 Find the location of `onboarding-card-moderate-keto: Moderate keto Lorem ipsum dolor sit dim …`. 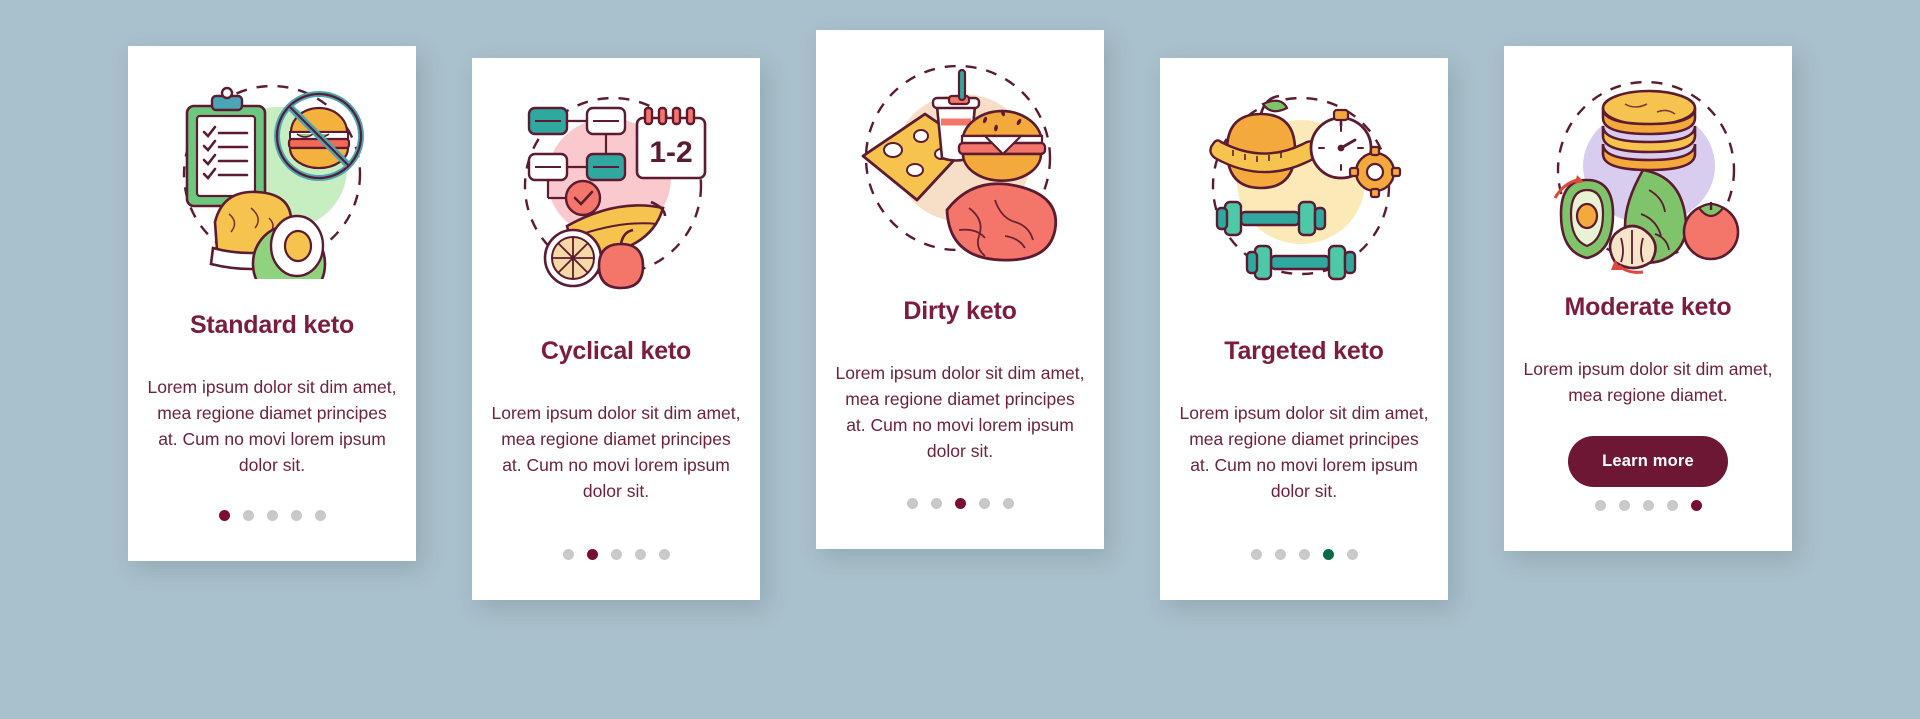

onboarding-card-moderate-keto: Moderate keto Lorem ipsum dolor sit dim … is located at coordinates (1648, 298).